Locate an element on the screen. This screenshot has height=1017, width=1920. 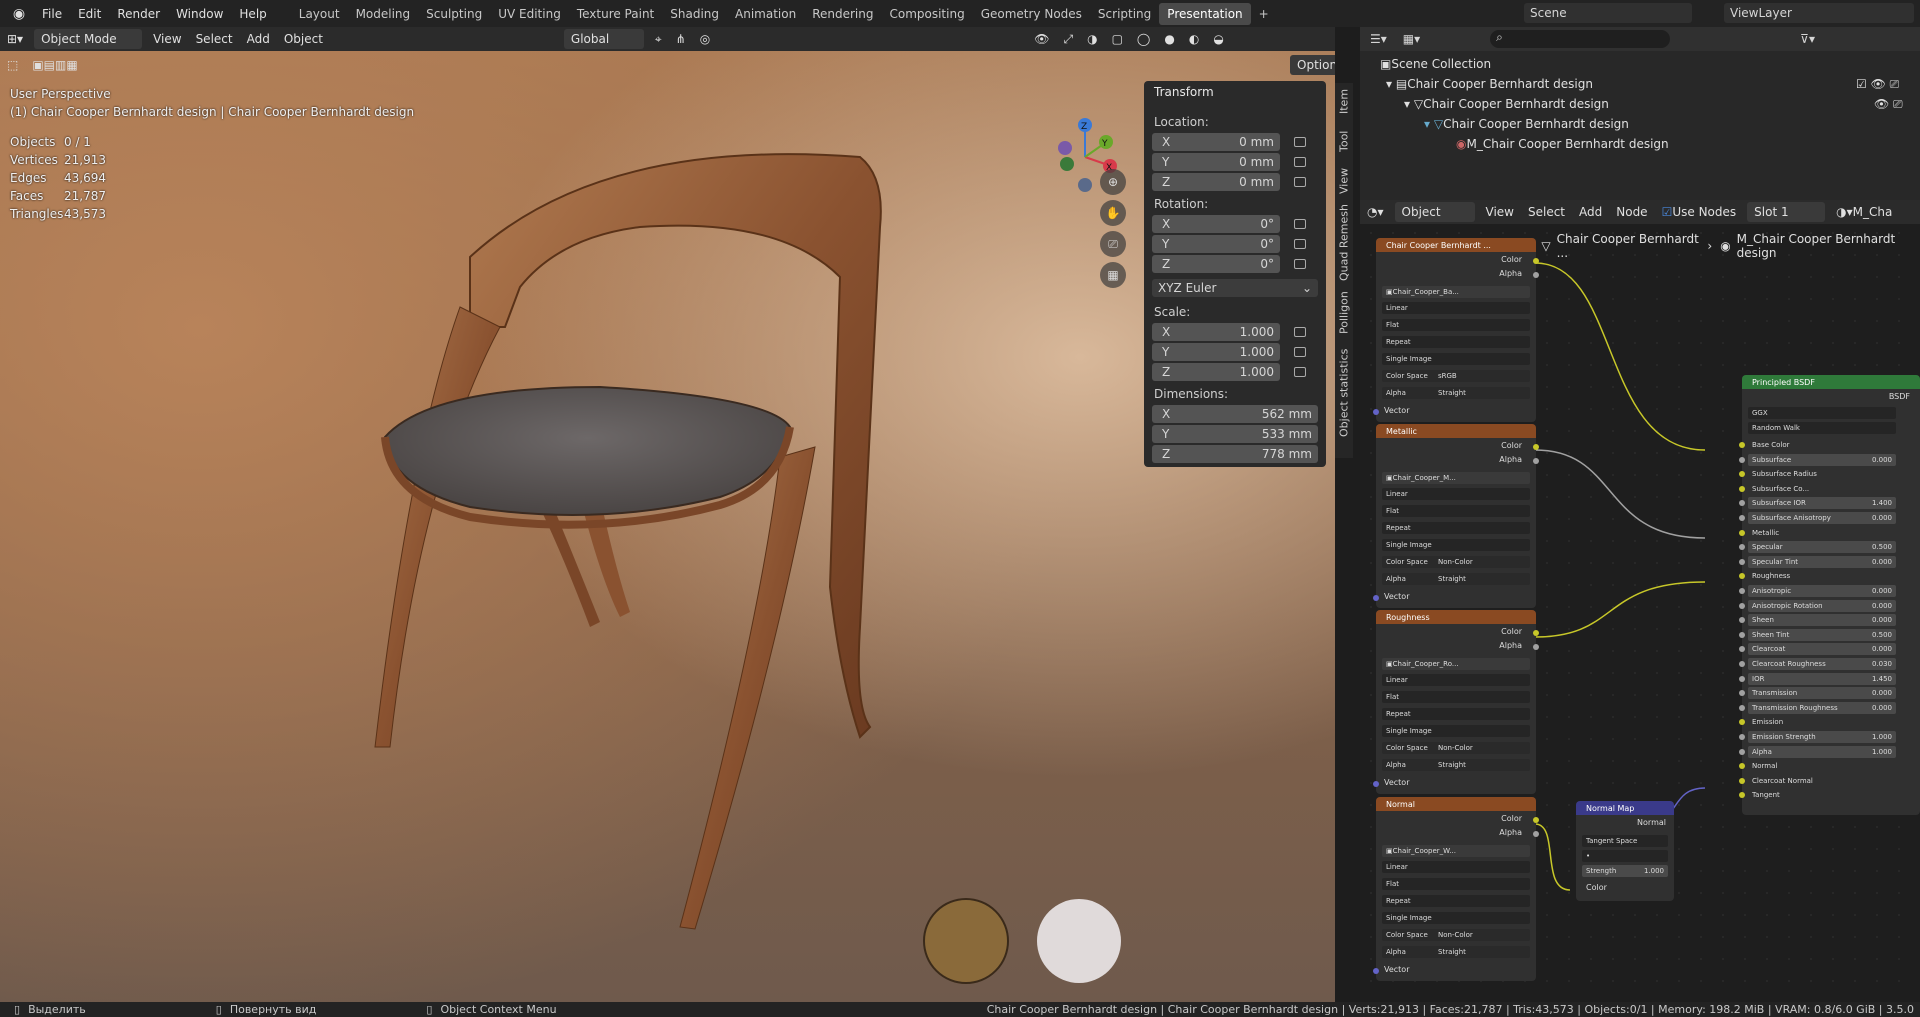
tab-object-statistics: Object statistics is located at coordinates (1344, 393).